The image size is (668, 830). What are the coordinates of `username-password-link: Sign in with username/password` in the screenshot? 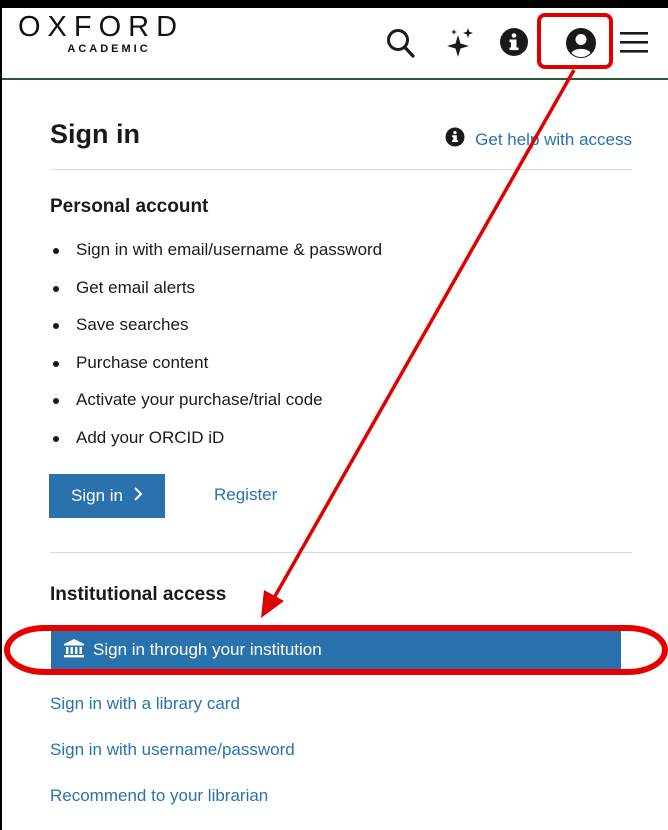 It's located at (172, 750).